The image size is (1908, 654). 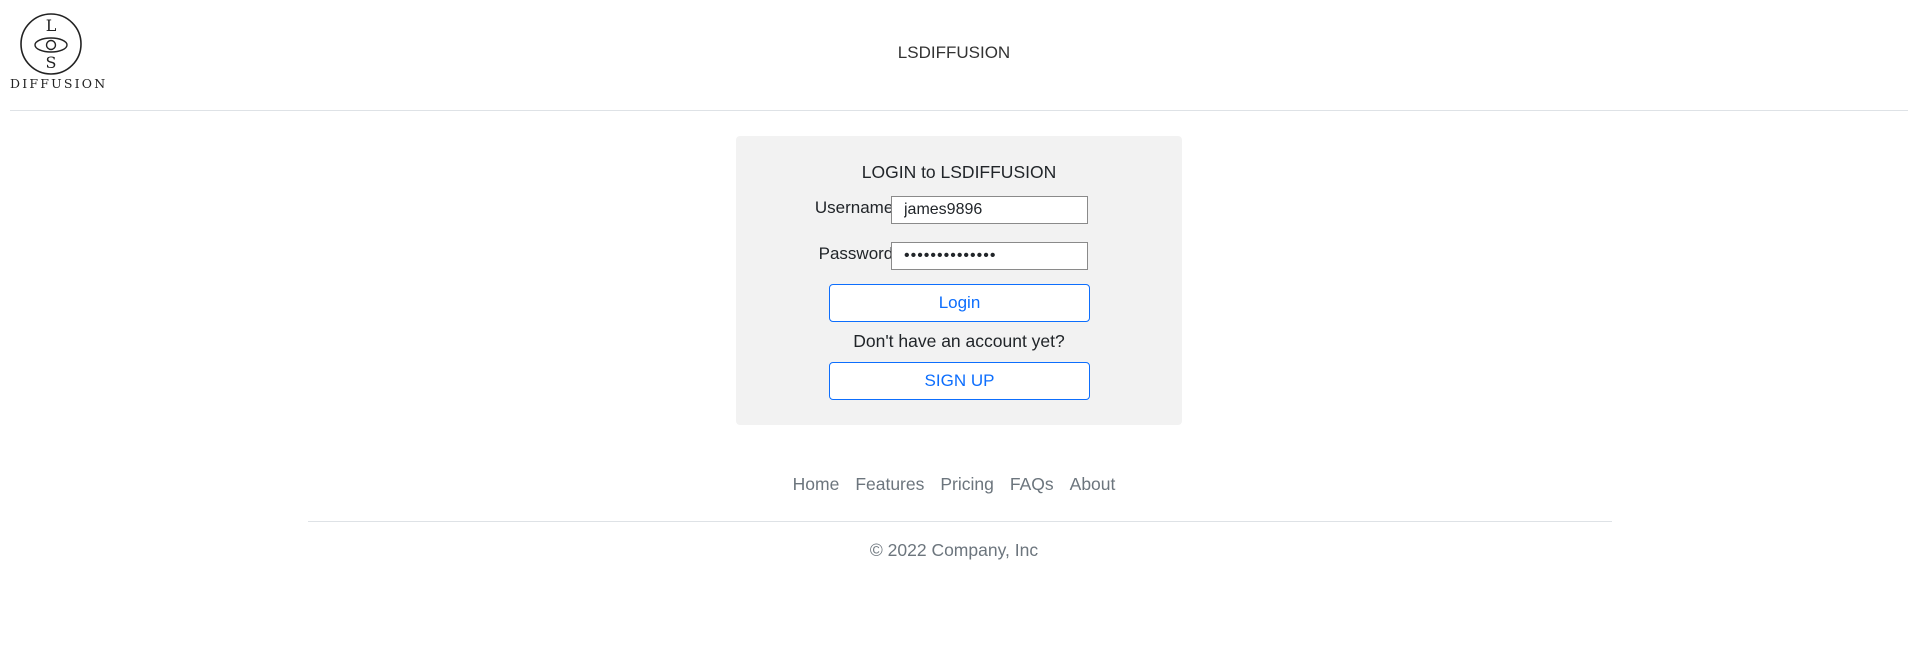 I want to click on login-button: Login, so click(x=959, y=303).